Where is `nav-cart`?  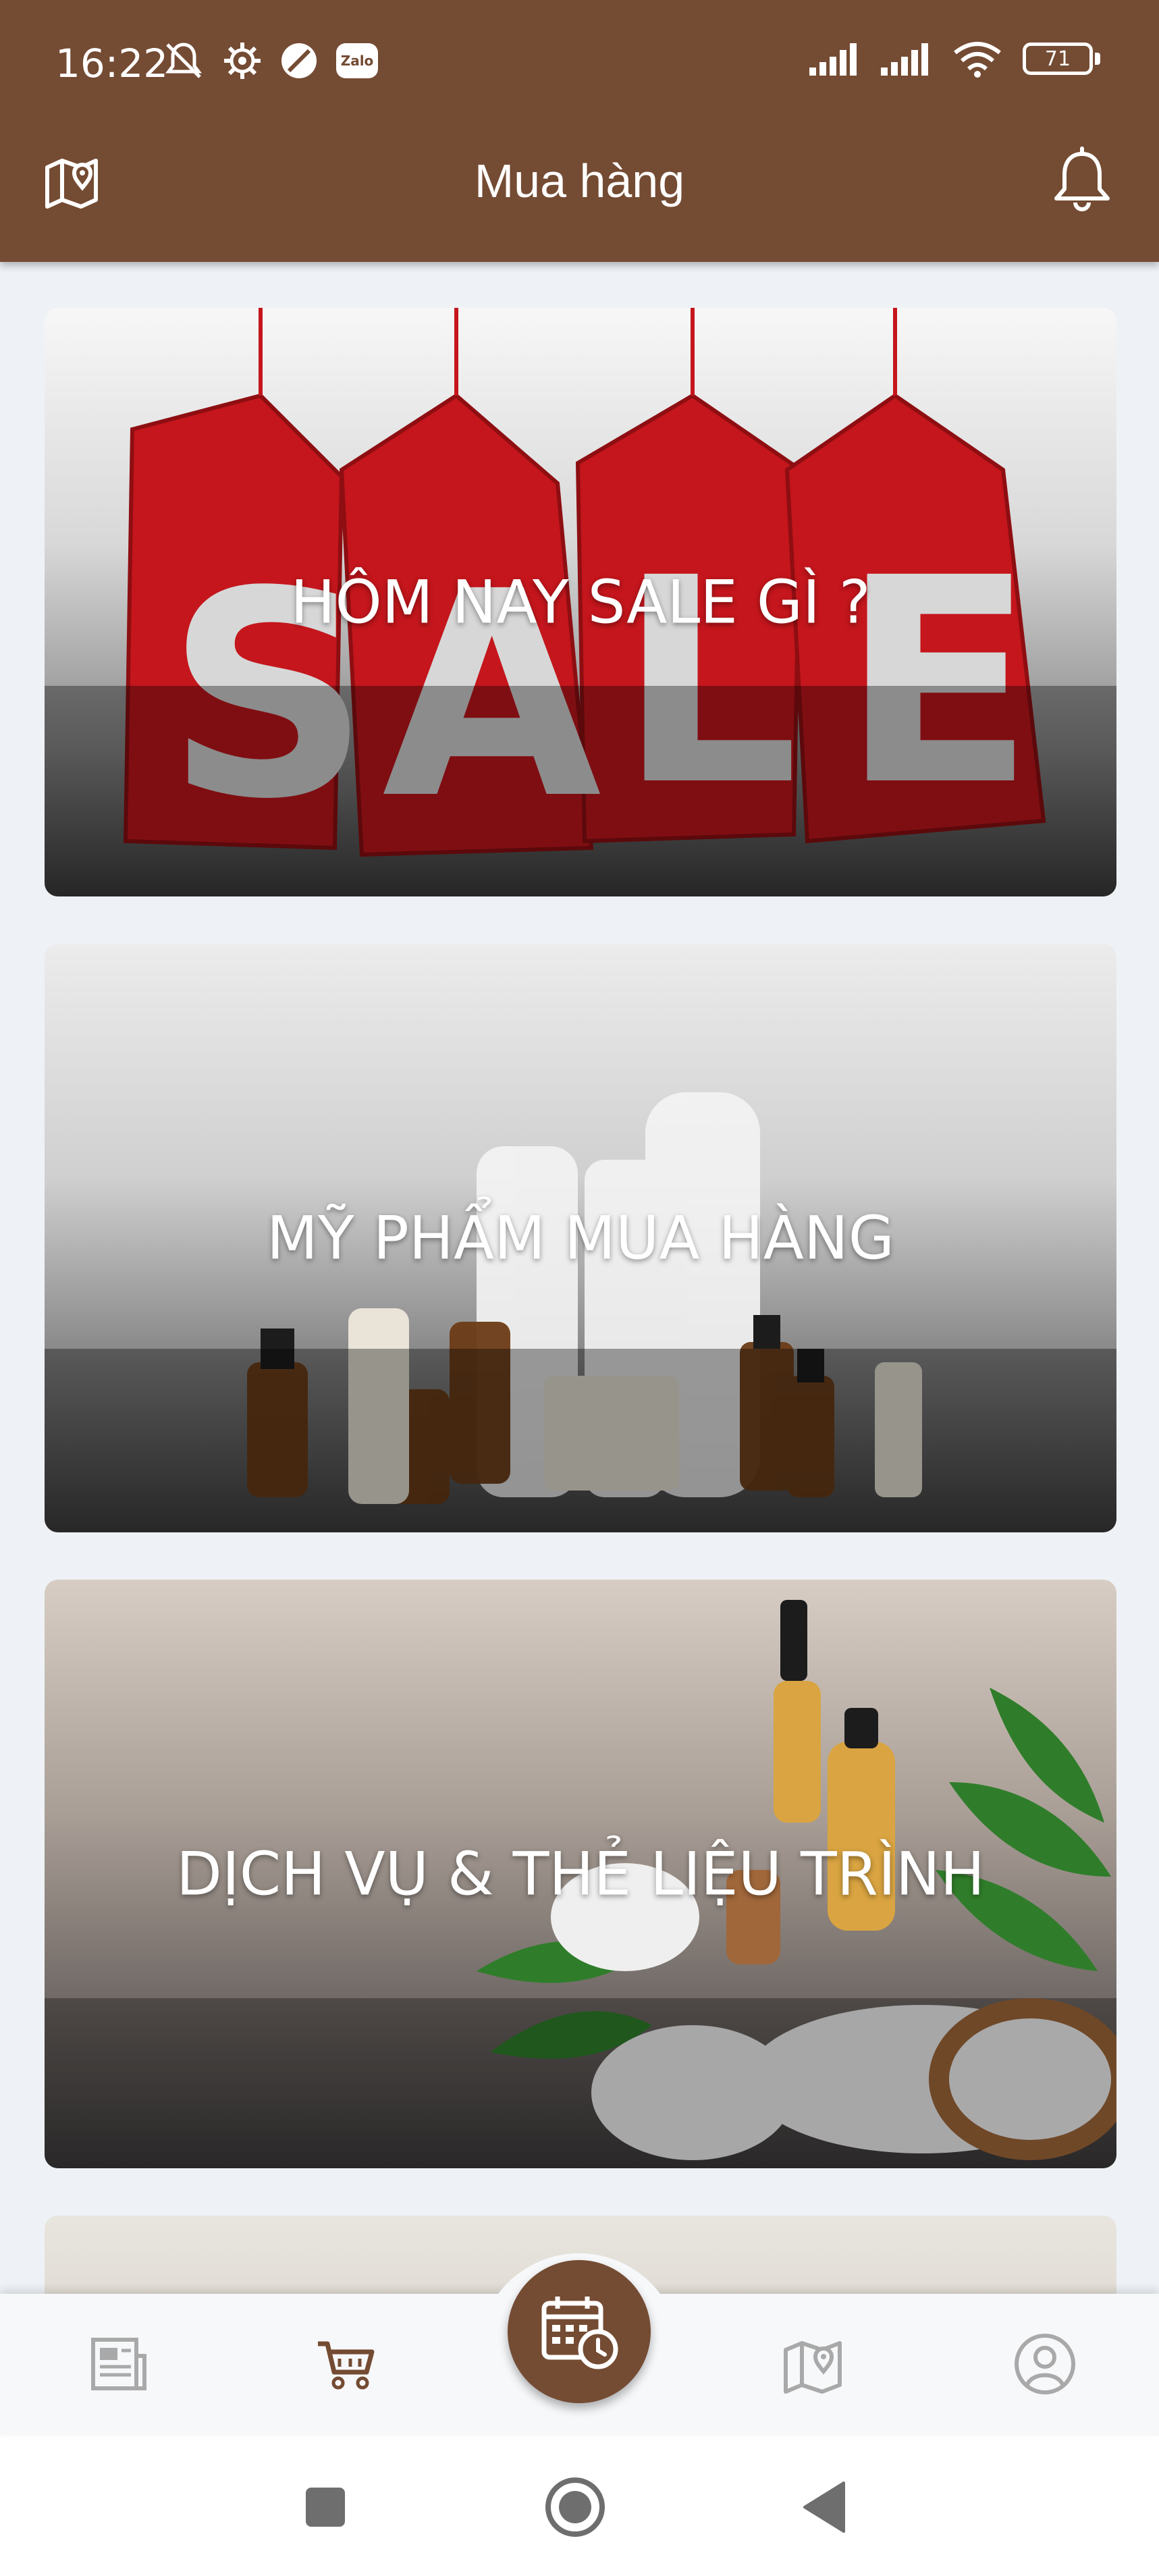
nav-cart is located at coordinates (345, 2364).